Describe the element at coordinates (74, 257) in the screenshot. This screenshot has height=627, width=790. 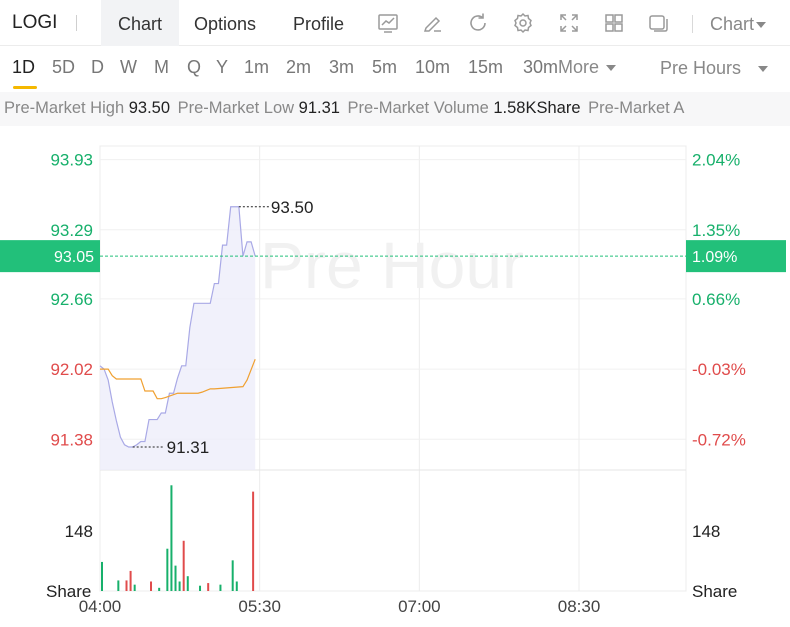
I see `current-price-value: 93.05` at that location.